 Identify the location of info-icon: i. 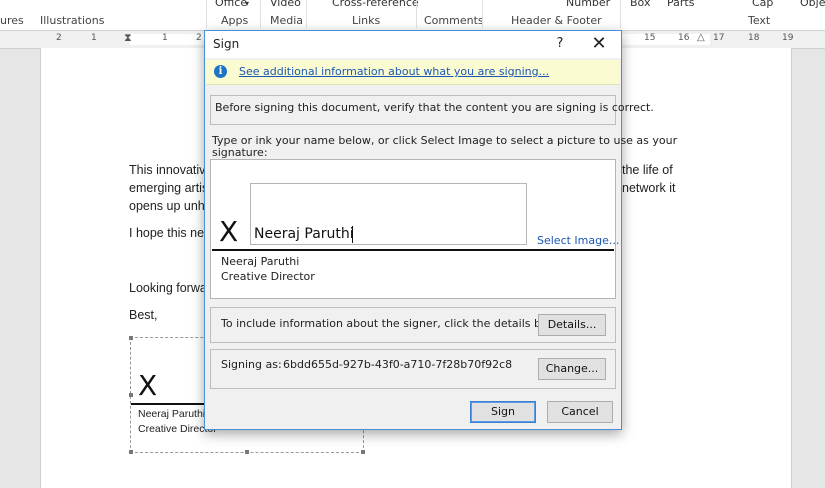
(220, 71).